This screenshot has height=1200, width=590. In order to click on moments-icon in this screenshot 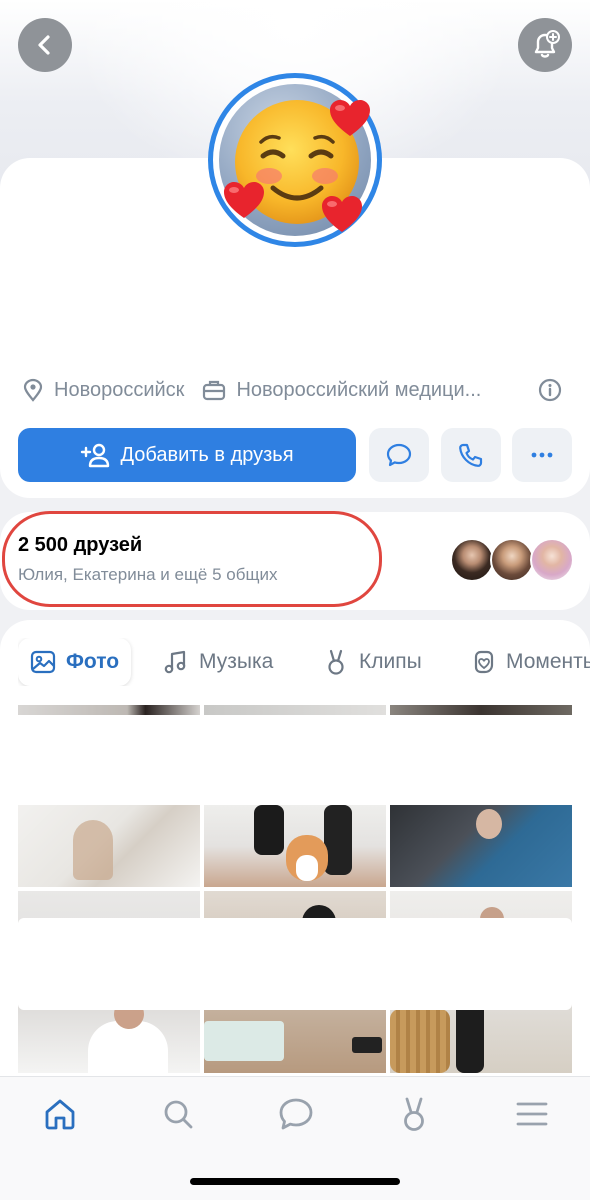, I will do `click(483, 662)`.